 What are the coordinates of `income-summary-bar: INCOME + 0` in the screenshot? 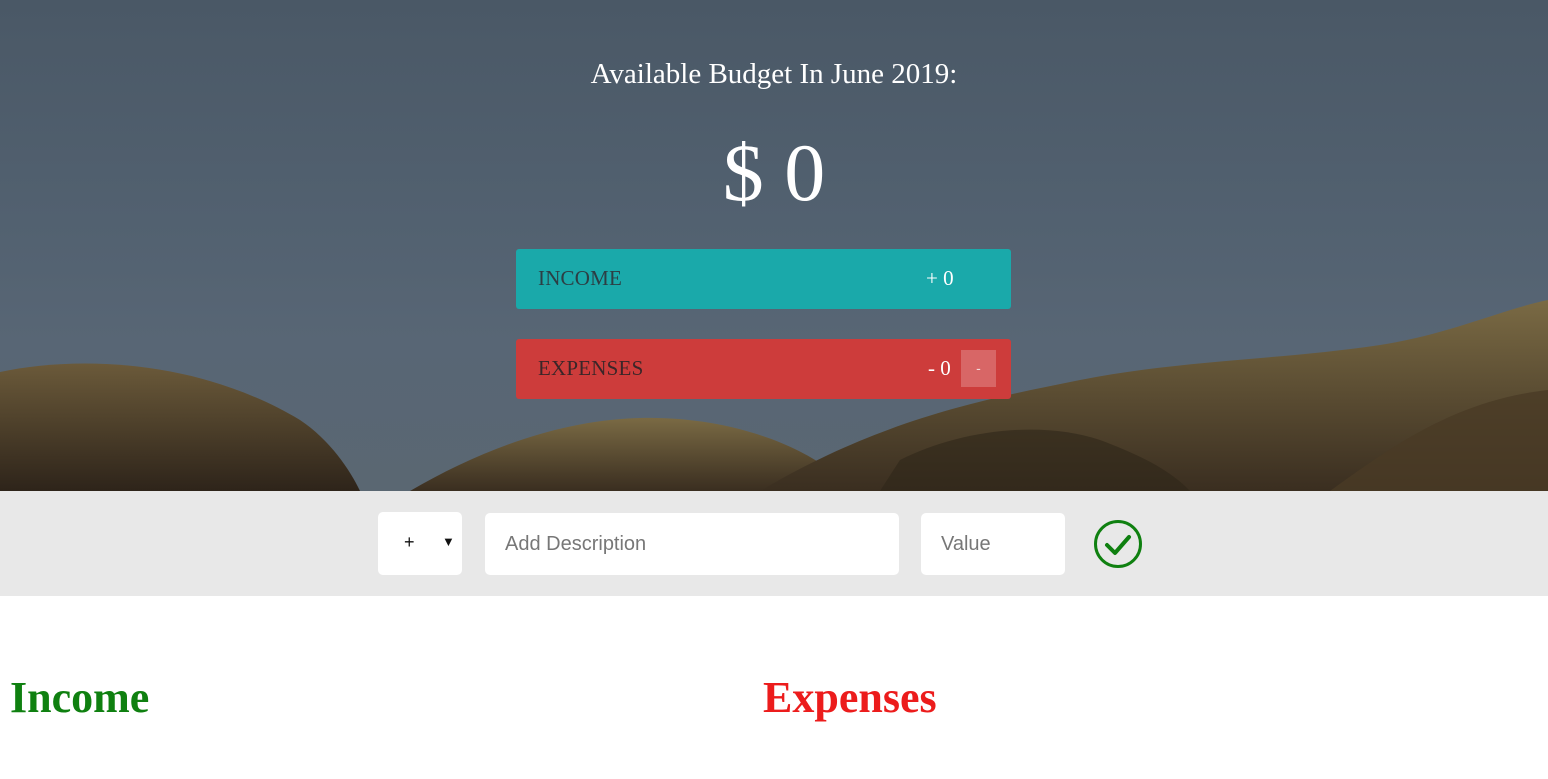 It's located at (763, 279).